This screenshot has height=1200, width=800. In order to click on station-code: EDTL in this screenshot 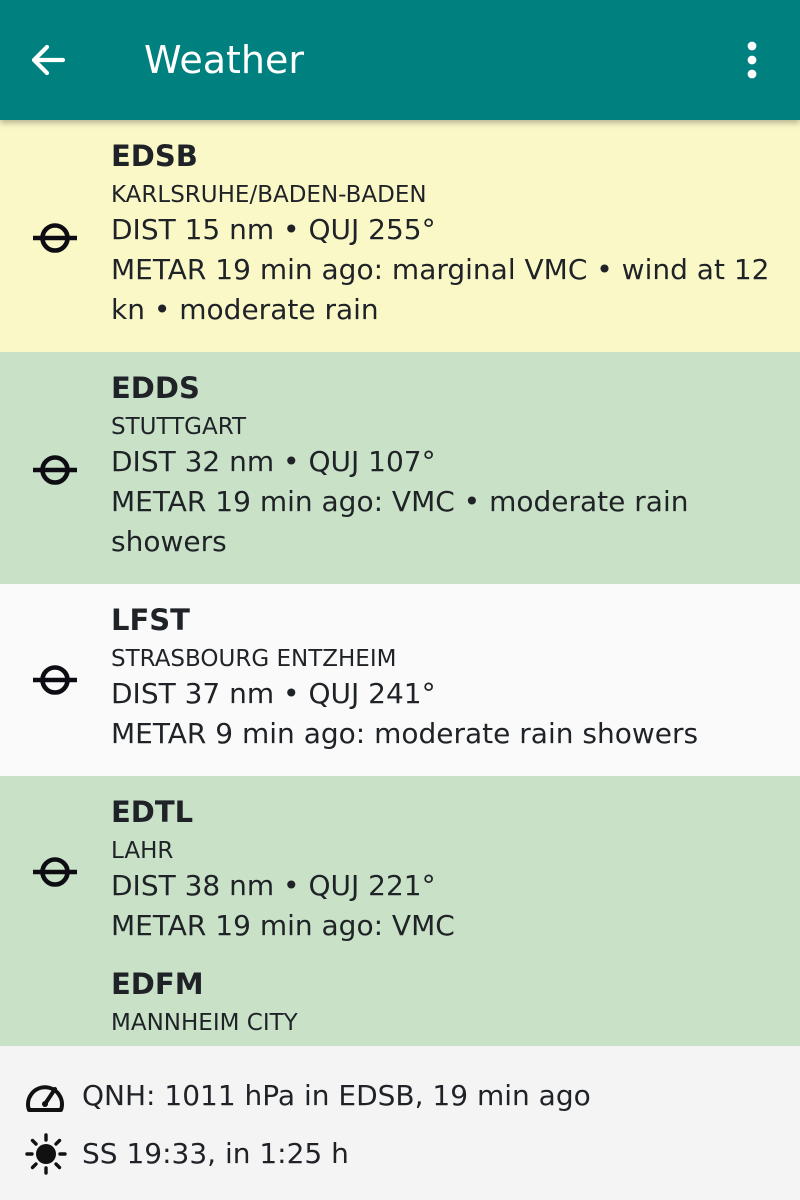, I will do `click(152, 812)`.